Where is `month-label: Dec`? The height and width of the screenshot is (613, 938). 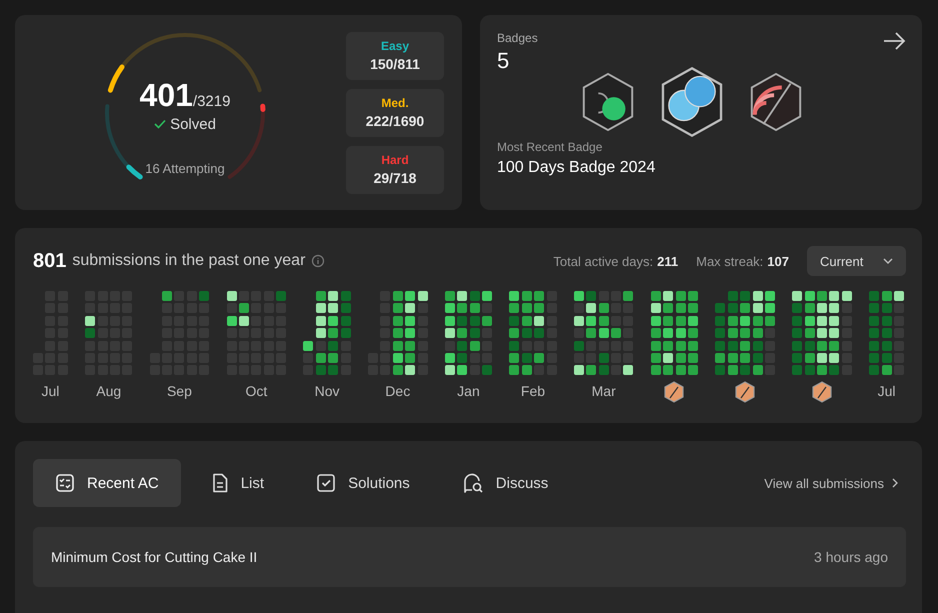 month-label: Dec is located at coordinates (397, 392).